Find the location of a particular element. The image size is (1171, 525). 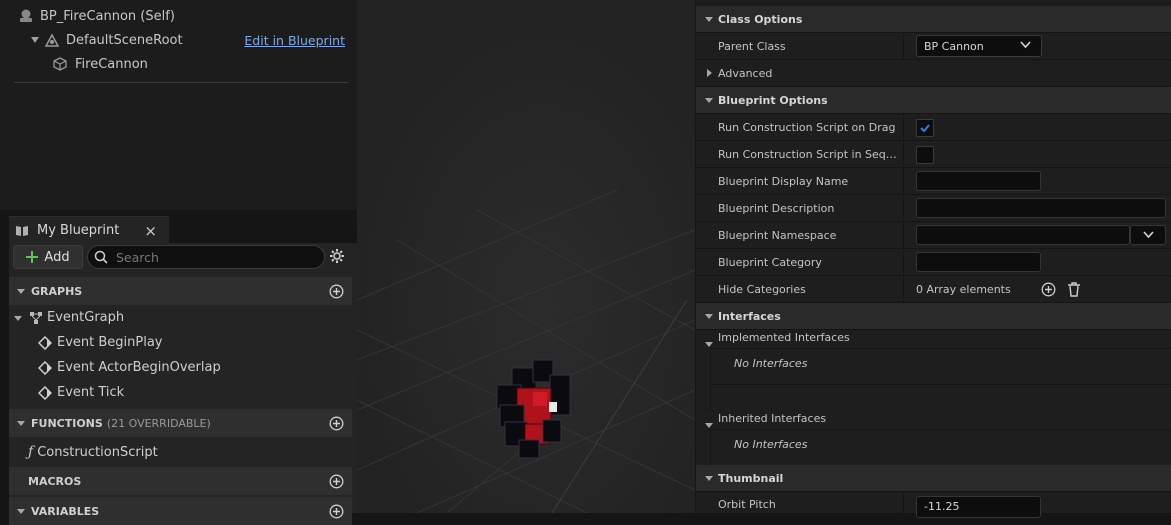

hide-categories-label: Hide Categories is located at coordinates (762, 289).